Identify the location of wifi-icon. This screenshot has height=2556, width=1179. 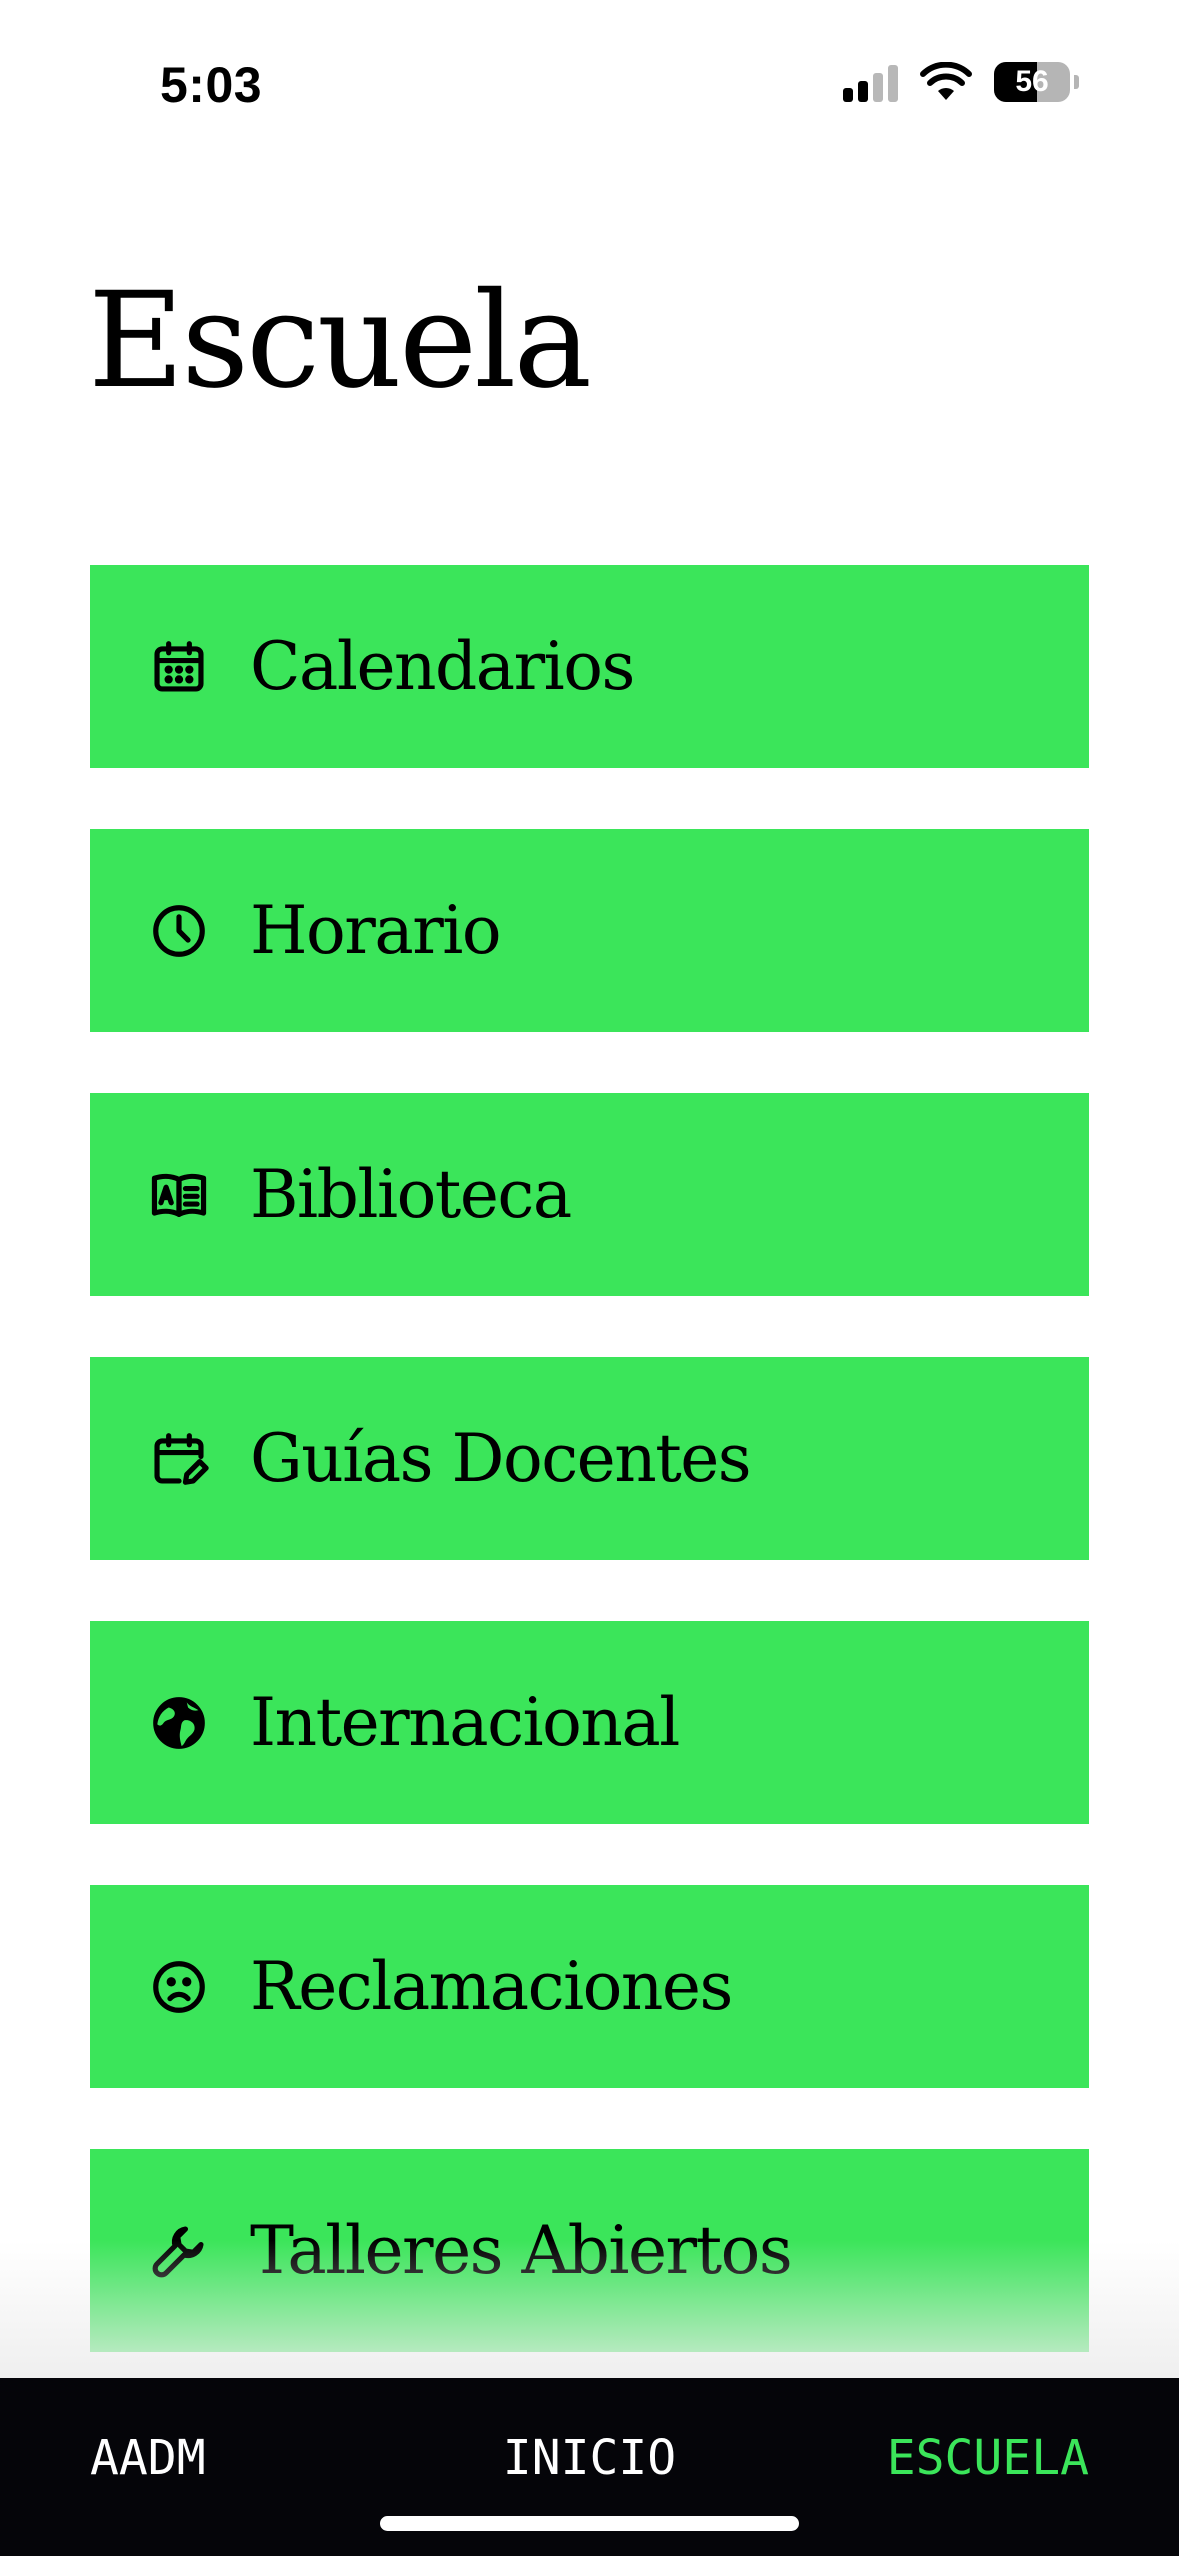
(946, 81).